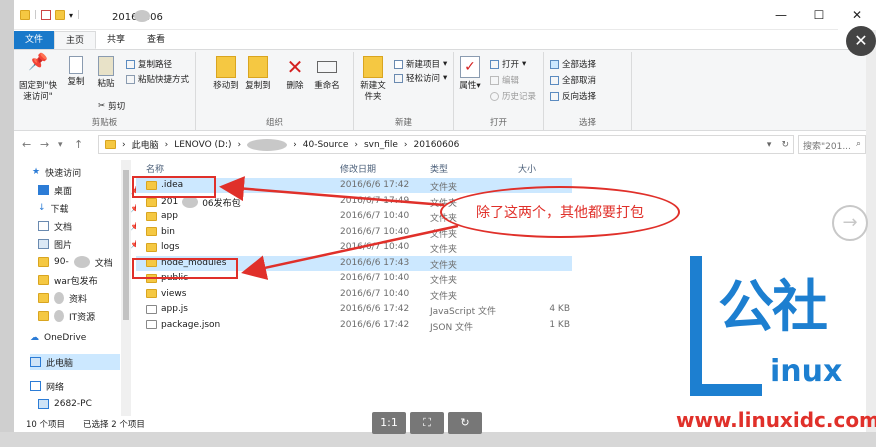 Image resolution: width=876 pixels, height=447 pixels. What do you see at coordinates (773, 307) in the screenshot?
I see `watermark-brand: 公社` at bounding box center [773, 307].